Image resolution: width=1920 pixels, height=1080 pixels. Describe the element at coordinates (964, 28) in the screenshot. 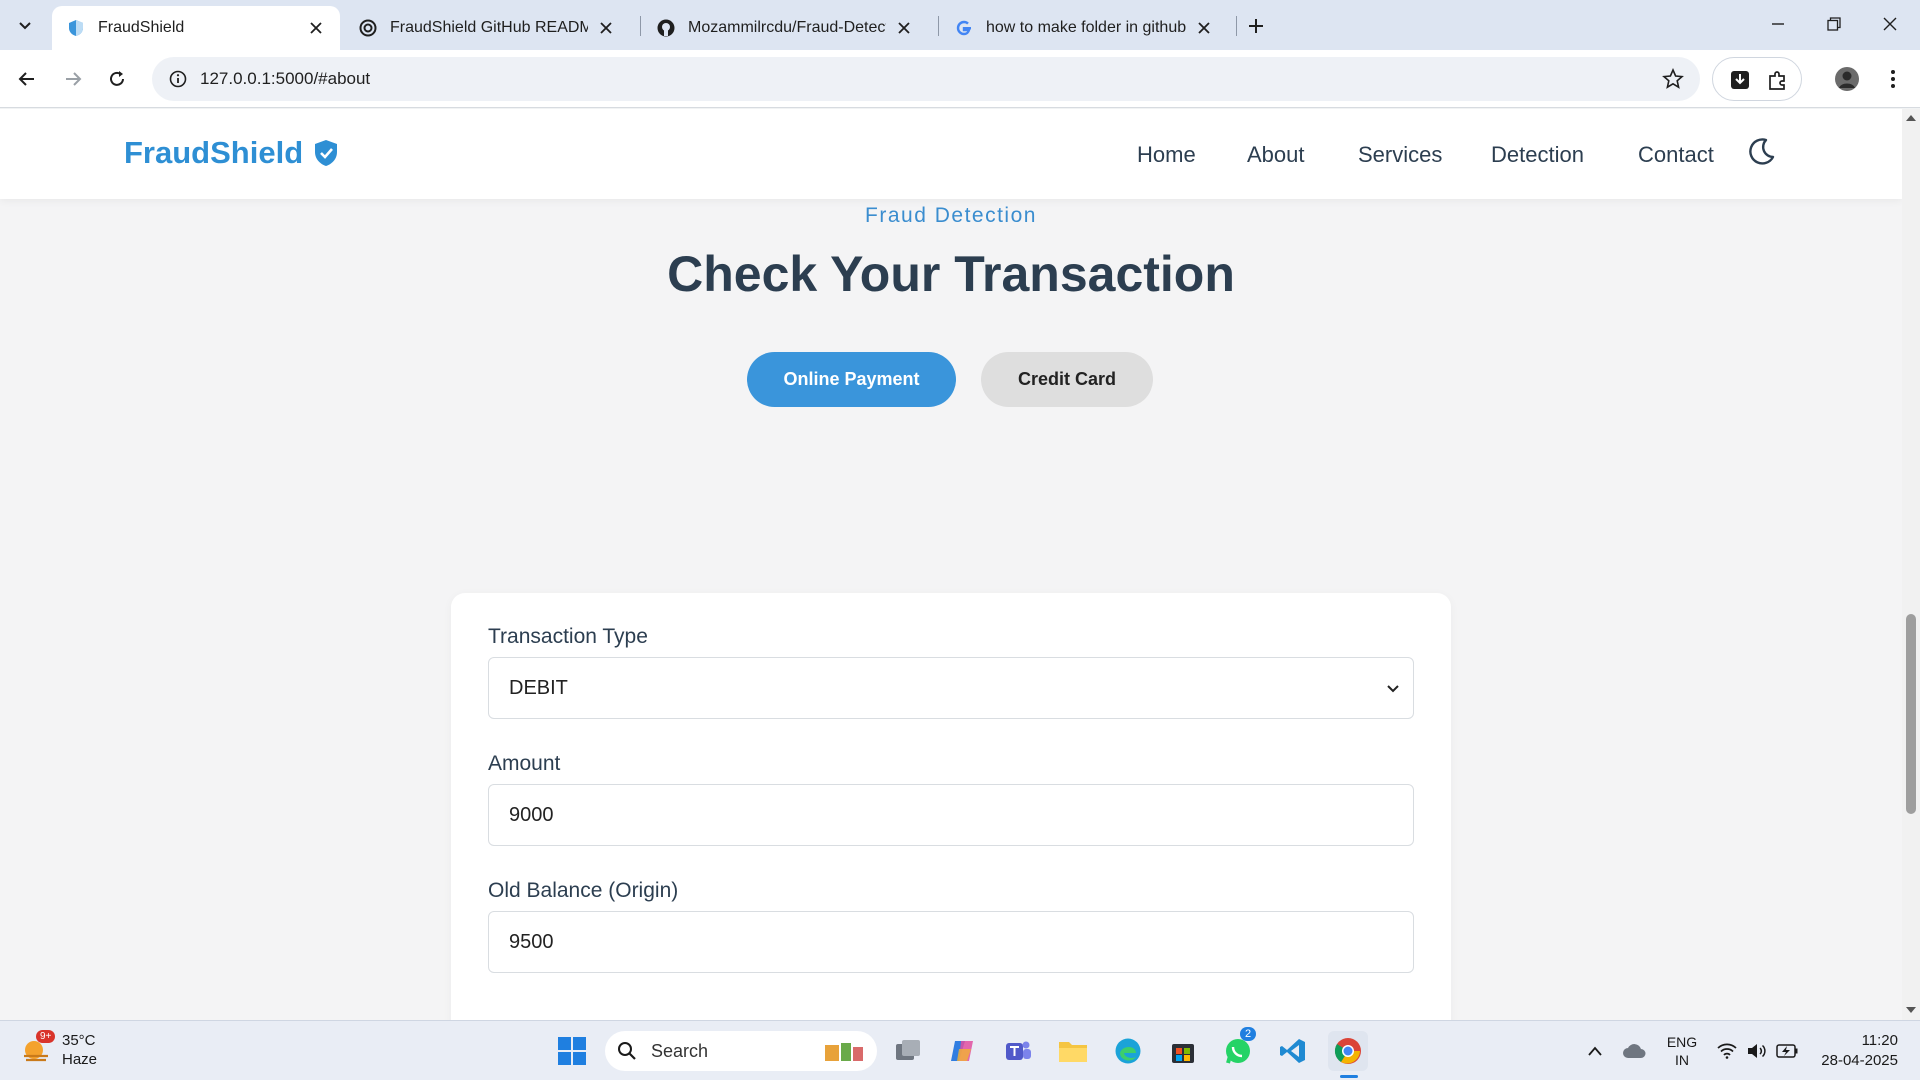

I see `google-icon` at that location.